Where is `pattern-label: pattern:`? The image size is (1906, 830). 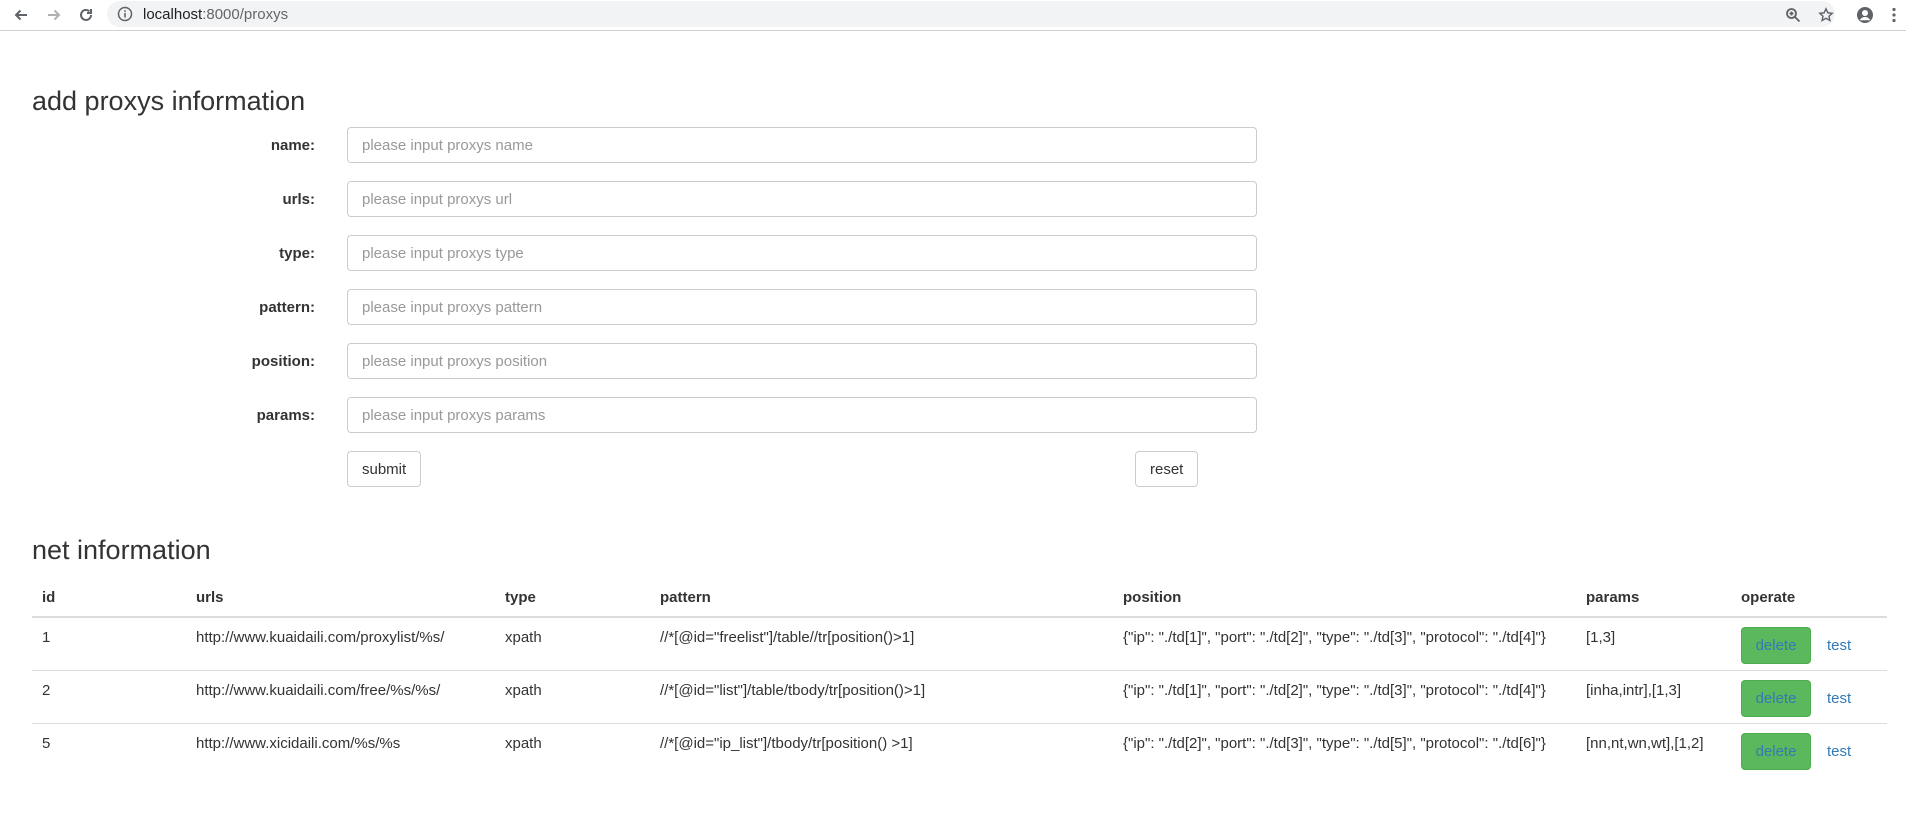
pattern-label: pattern: is located at coordinates (287, 307).